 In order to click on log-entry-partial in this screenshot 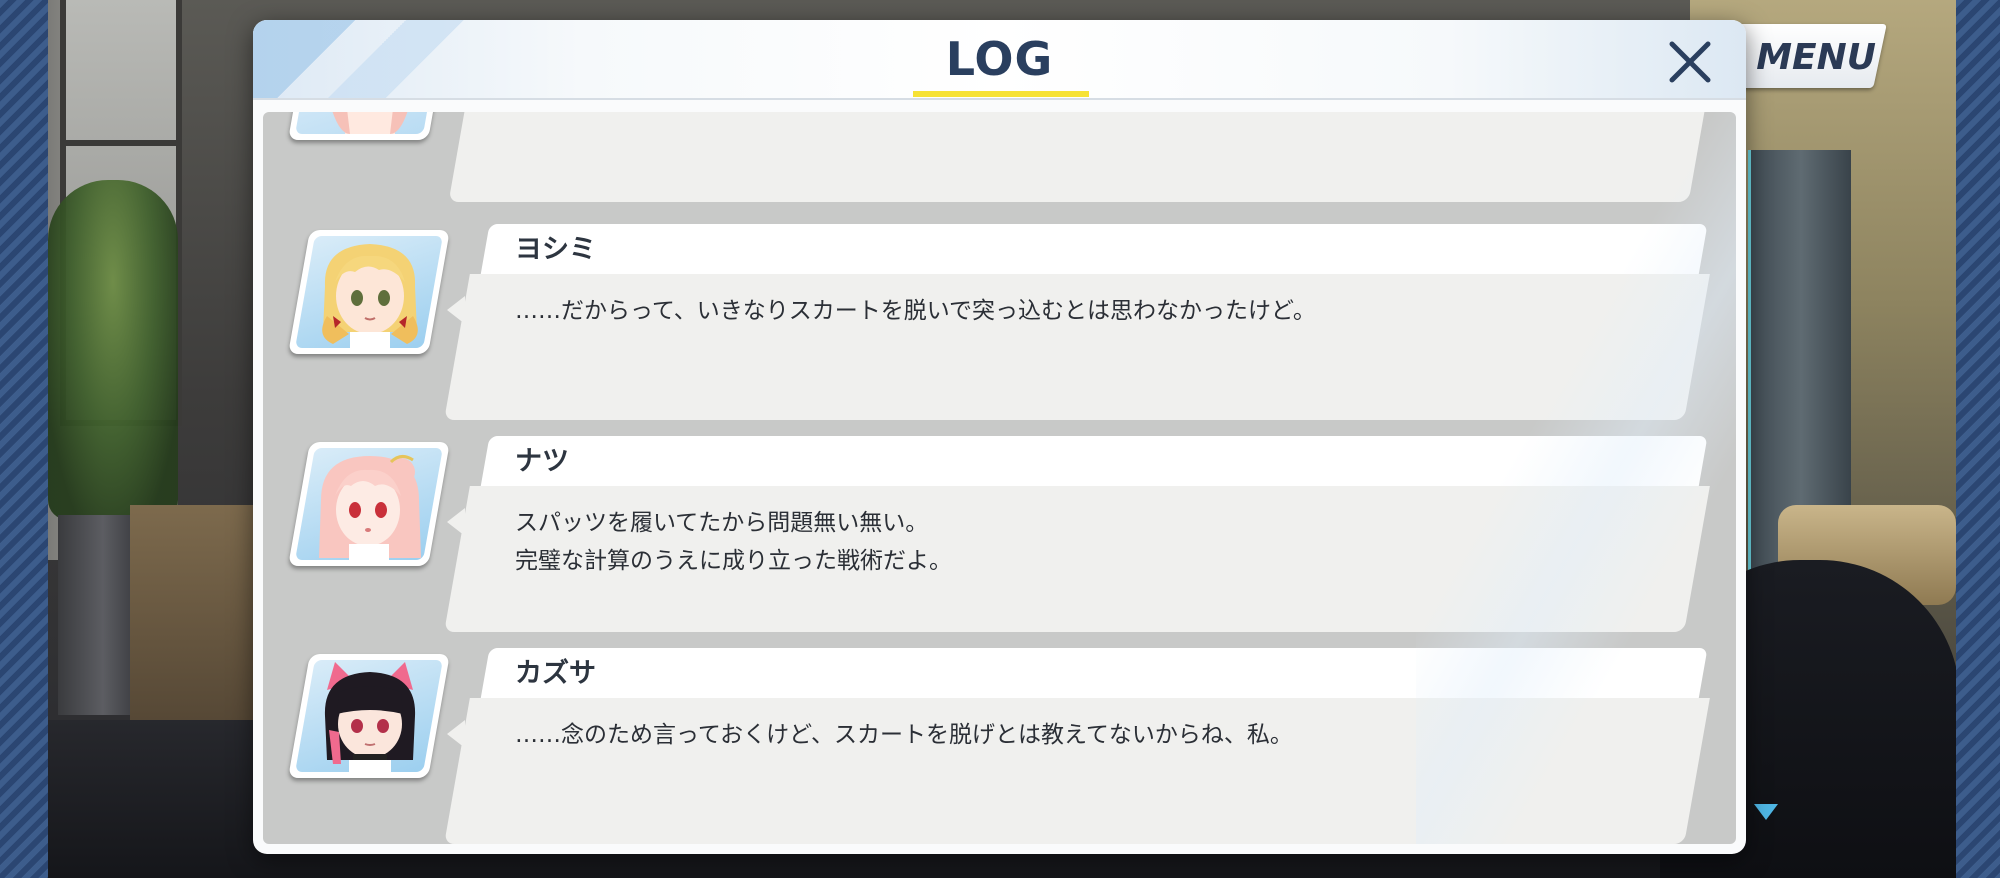, I will do `click(999, 164)`.